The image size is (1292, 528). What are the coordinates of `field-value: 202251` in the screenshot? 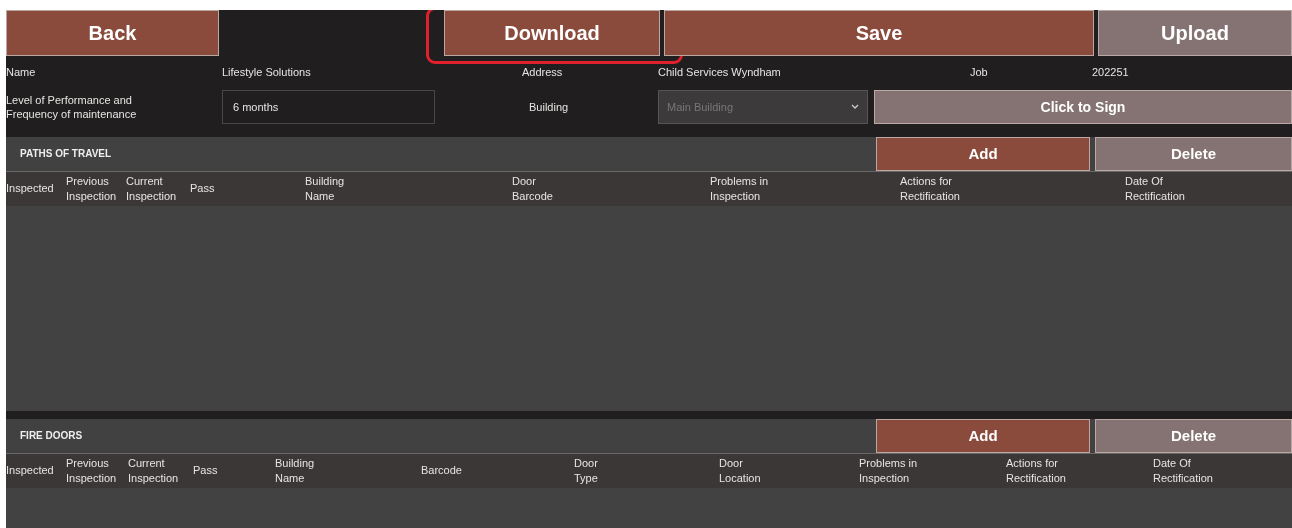 It's located at (1111, 72).